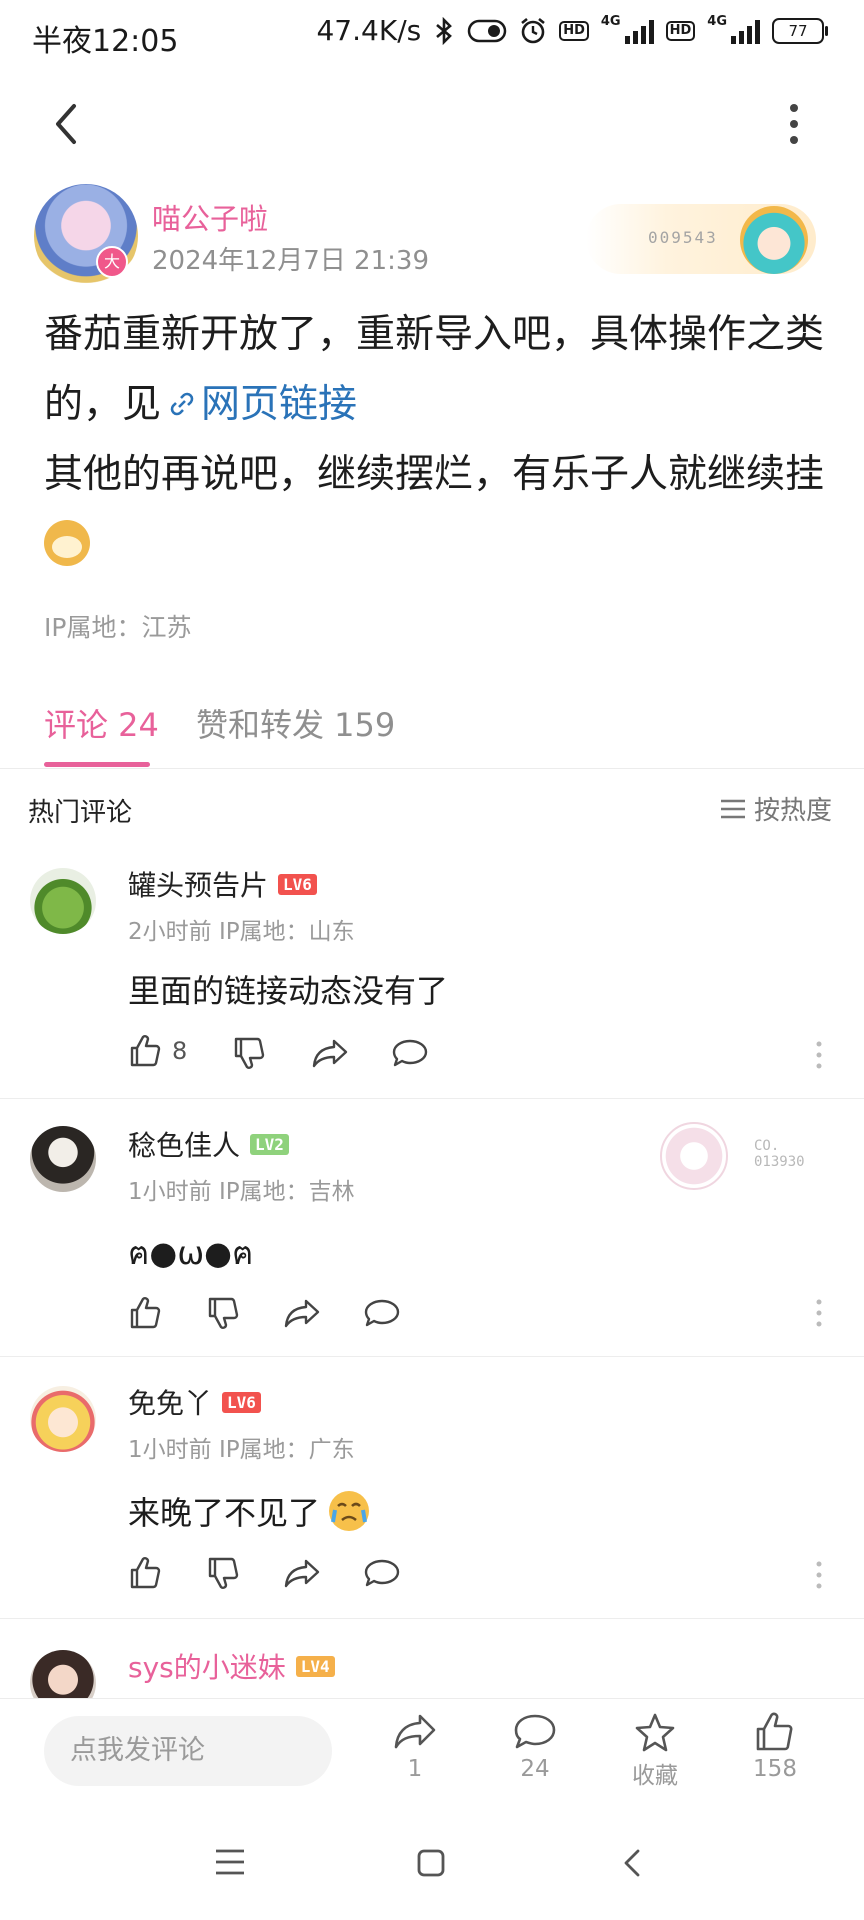 Image resolution: width=864 pixels, height=1920 pixels. What do you see at coordinates (694, 1156) in the screenshot?
I see `fan-badge-icon` at bounding box center [694, 1156].